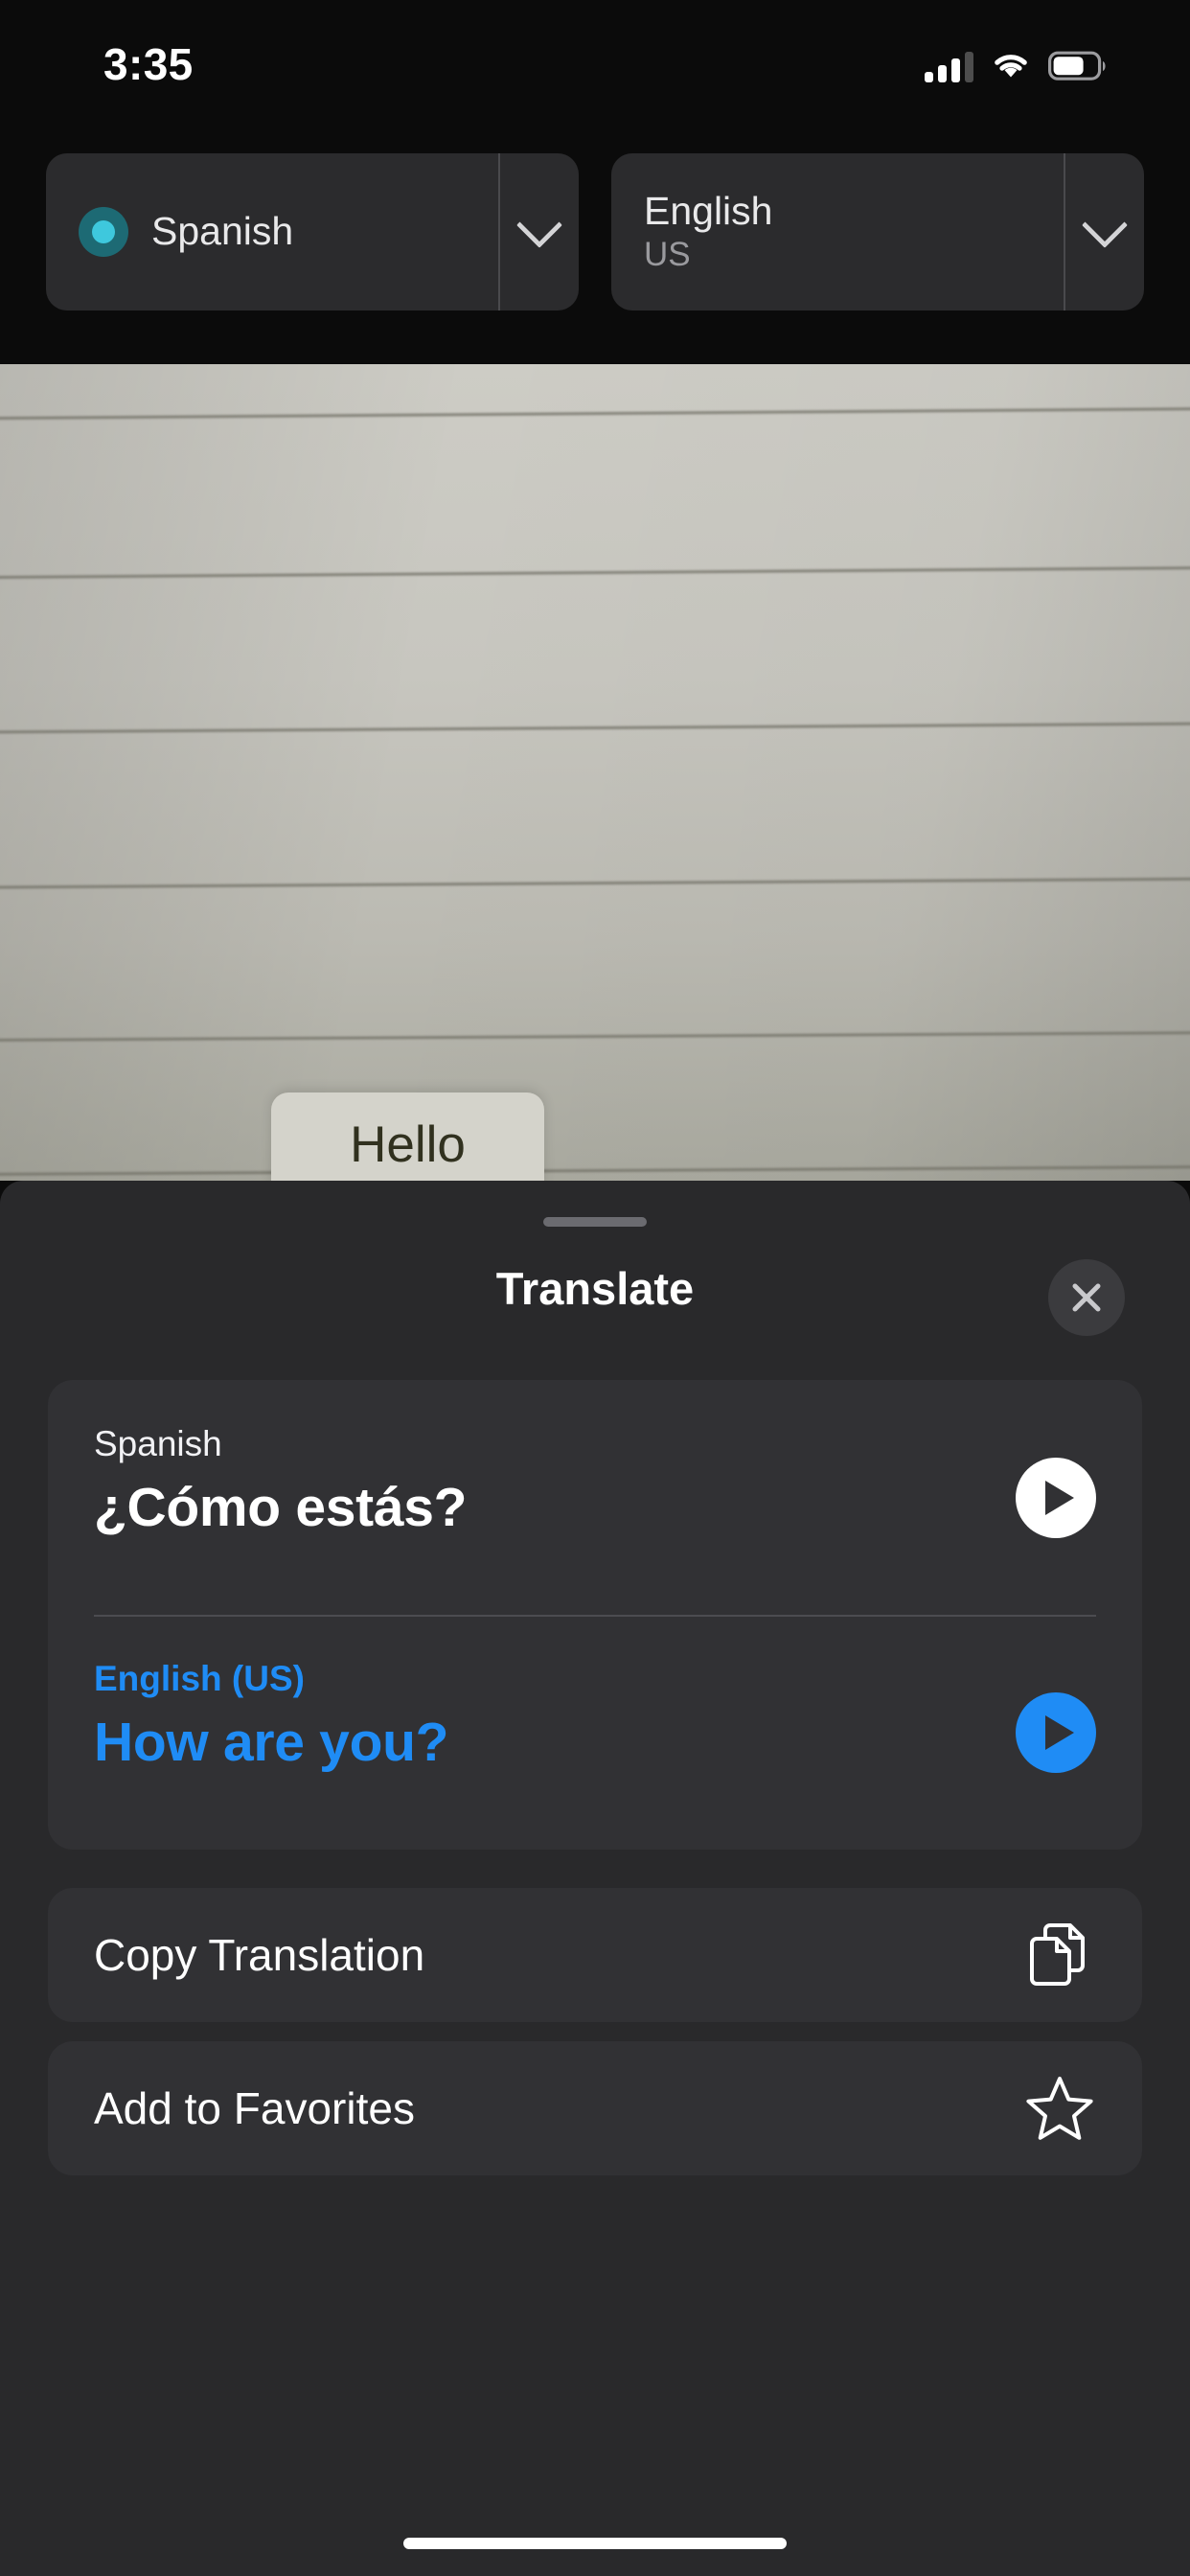  What do you see at coordinates (709, 211) in the screenshot?
I see `target-language-name: English` at bounding box center [709, 211].